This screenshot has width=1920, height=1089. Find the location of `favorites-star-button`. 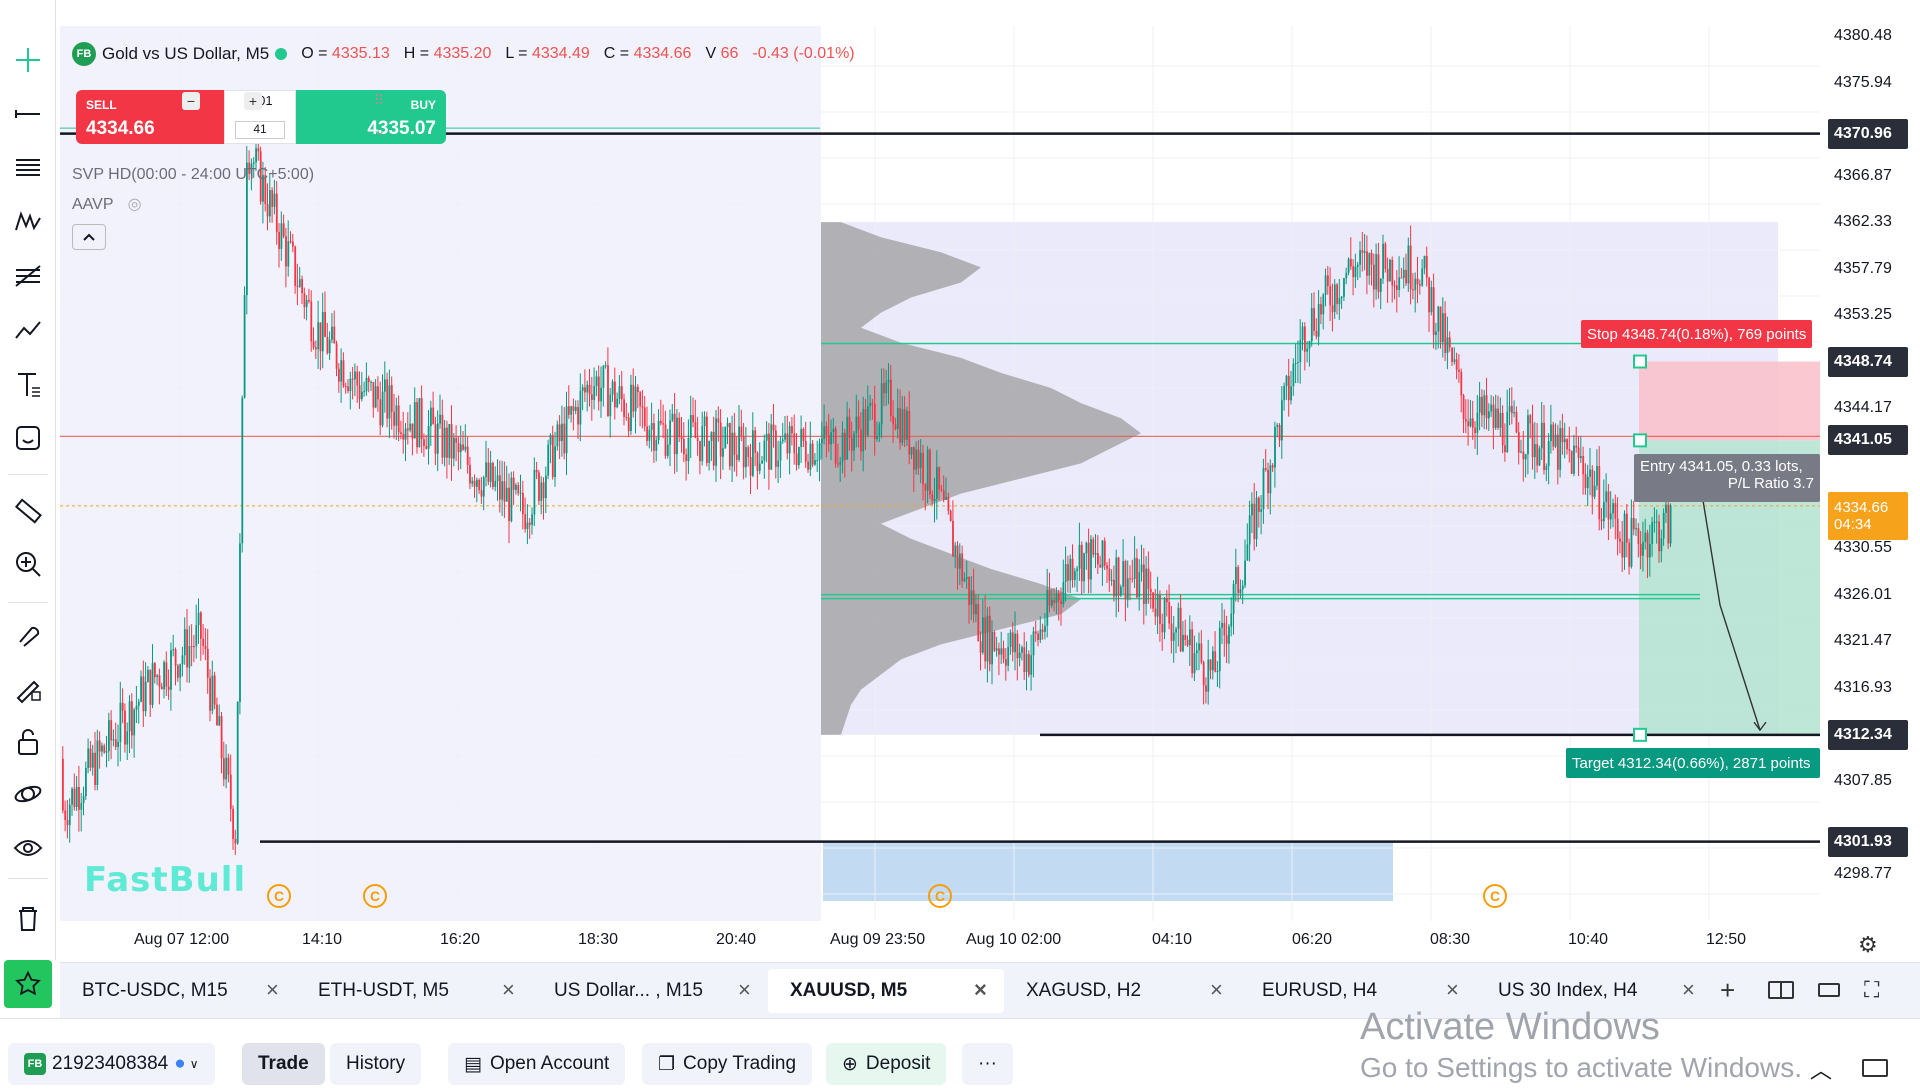

favorites-star-button is located at coordinates (28, 984).